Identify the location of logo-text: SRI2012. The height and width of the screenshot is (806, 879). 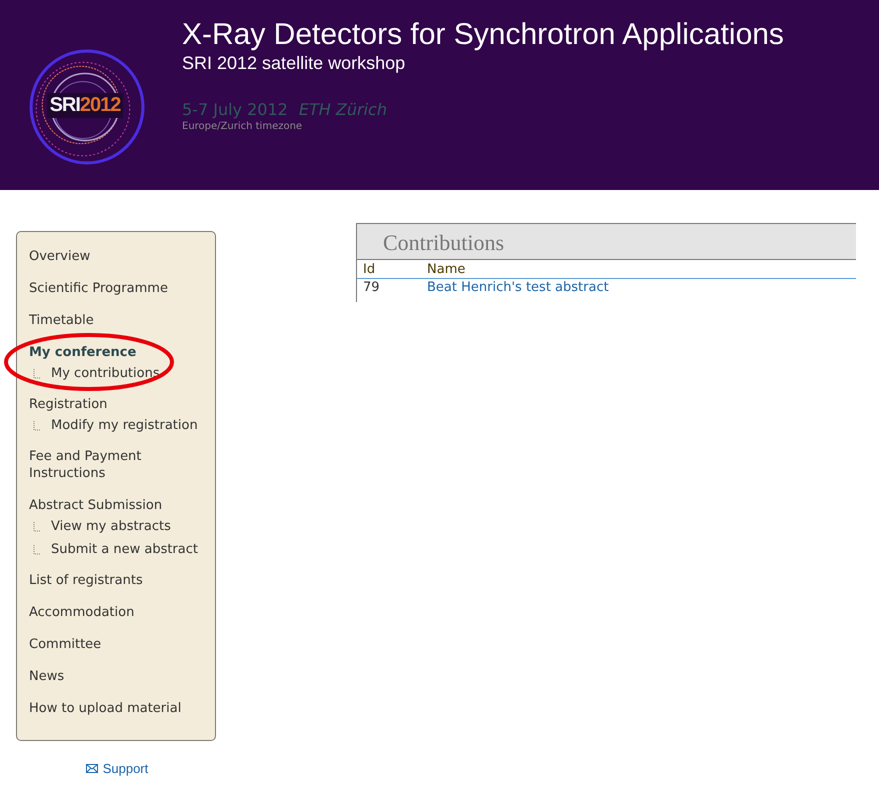
(85, 105).